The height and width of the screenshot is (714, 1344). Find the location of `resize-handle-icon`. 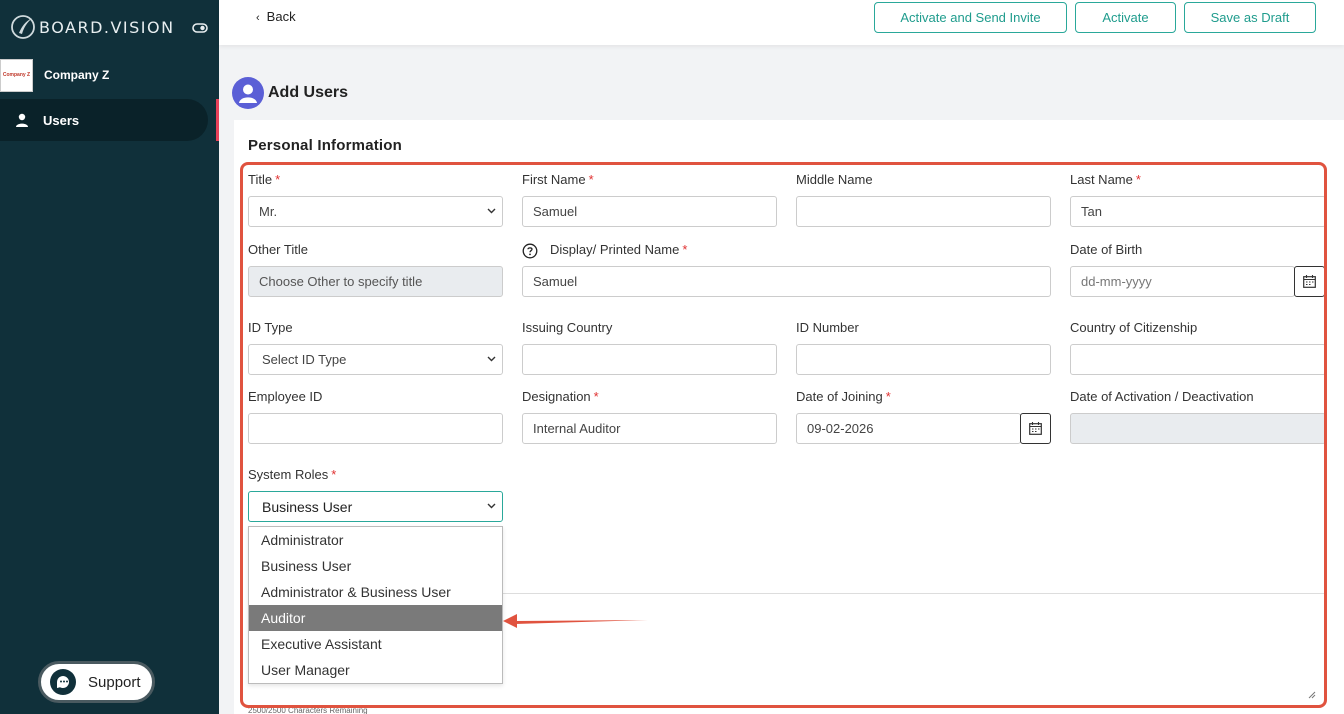

resize-handle-icon is located at coordinates (1312, 695).